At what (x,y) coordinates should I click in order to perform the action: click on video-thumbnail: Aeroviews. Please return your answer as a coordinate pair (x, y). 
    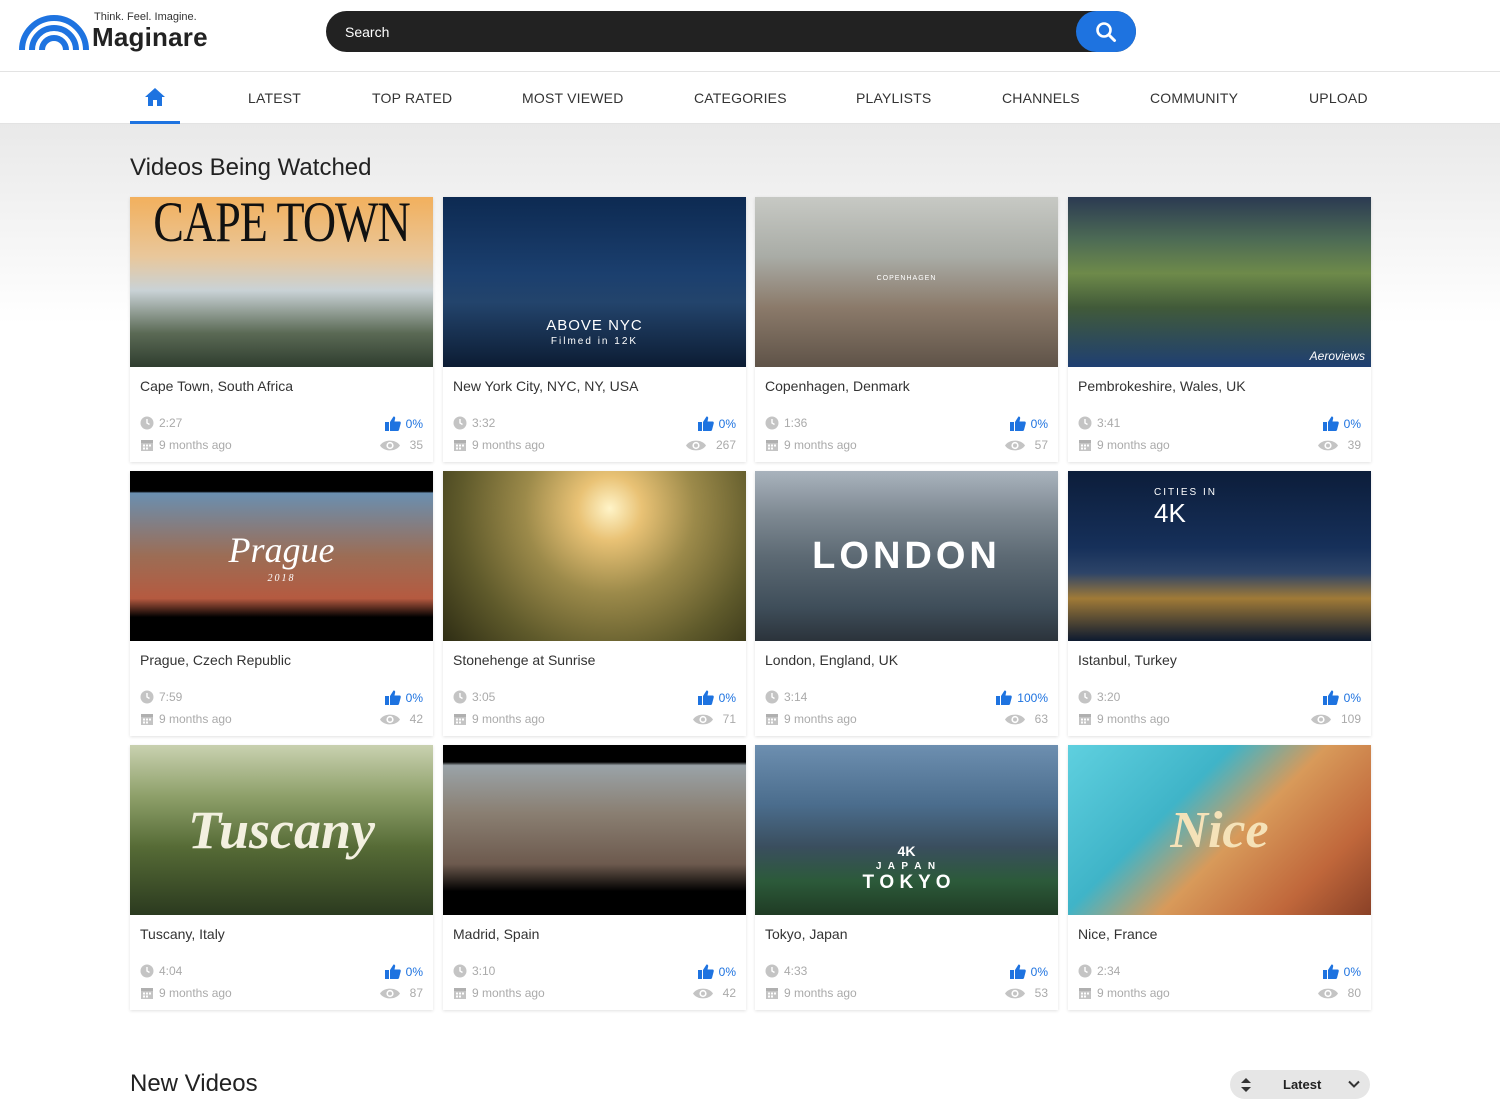
    Looking at the image, I should click on (1219, 282).